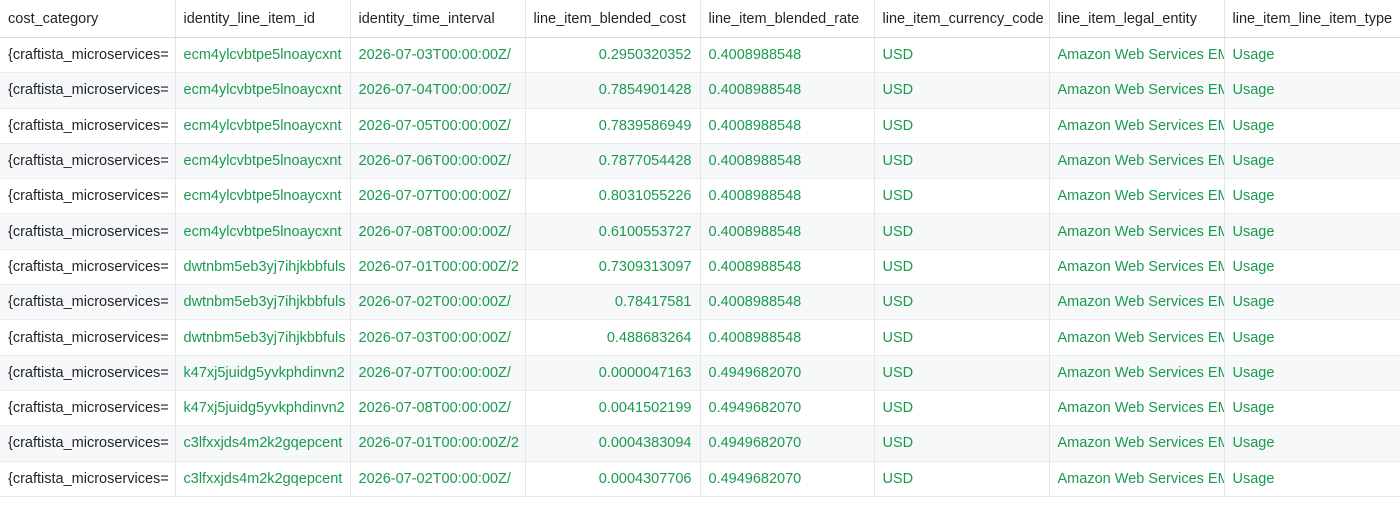 Image resolution: width=1400 pixels, height=505 pixels. What do you see at coordinates (438, 126) in the screenshot?
I see `cell-time-interval: 2026-07-05T00:00:00Z/` at bounding box center [438, 126].